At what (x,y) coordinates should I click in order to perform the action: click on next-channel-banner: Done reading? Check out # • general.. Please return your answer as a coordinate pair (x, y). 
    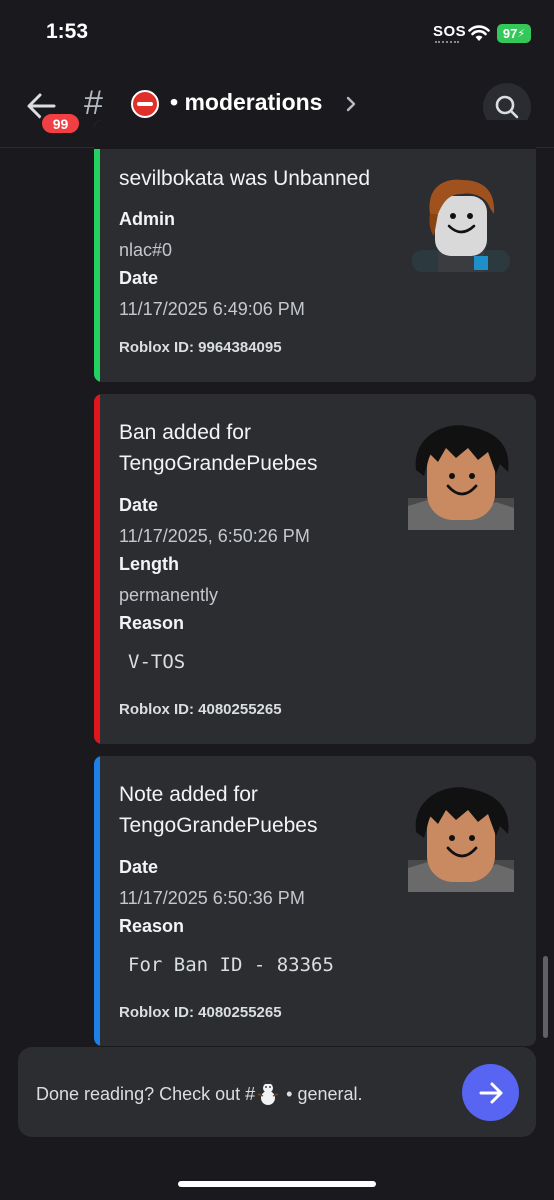
    Looking at the image, I should click on (277, 1092).